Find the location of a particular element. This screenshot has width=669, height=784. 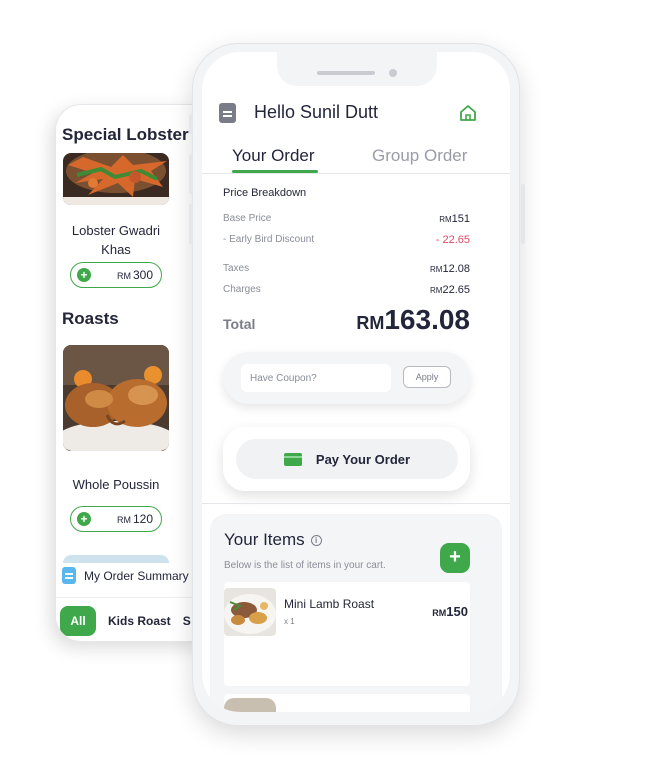

poussin-image is located at coordinates (116, 398).